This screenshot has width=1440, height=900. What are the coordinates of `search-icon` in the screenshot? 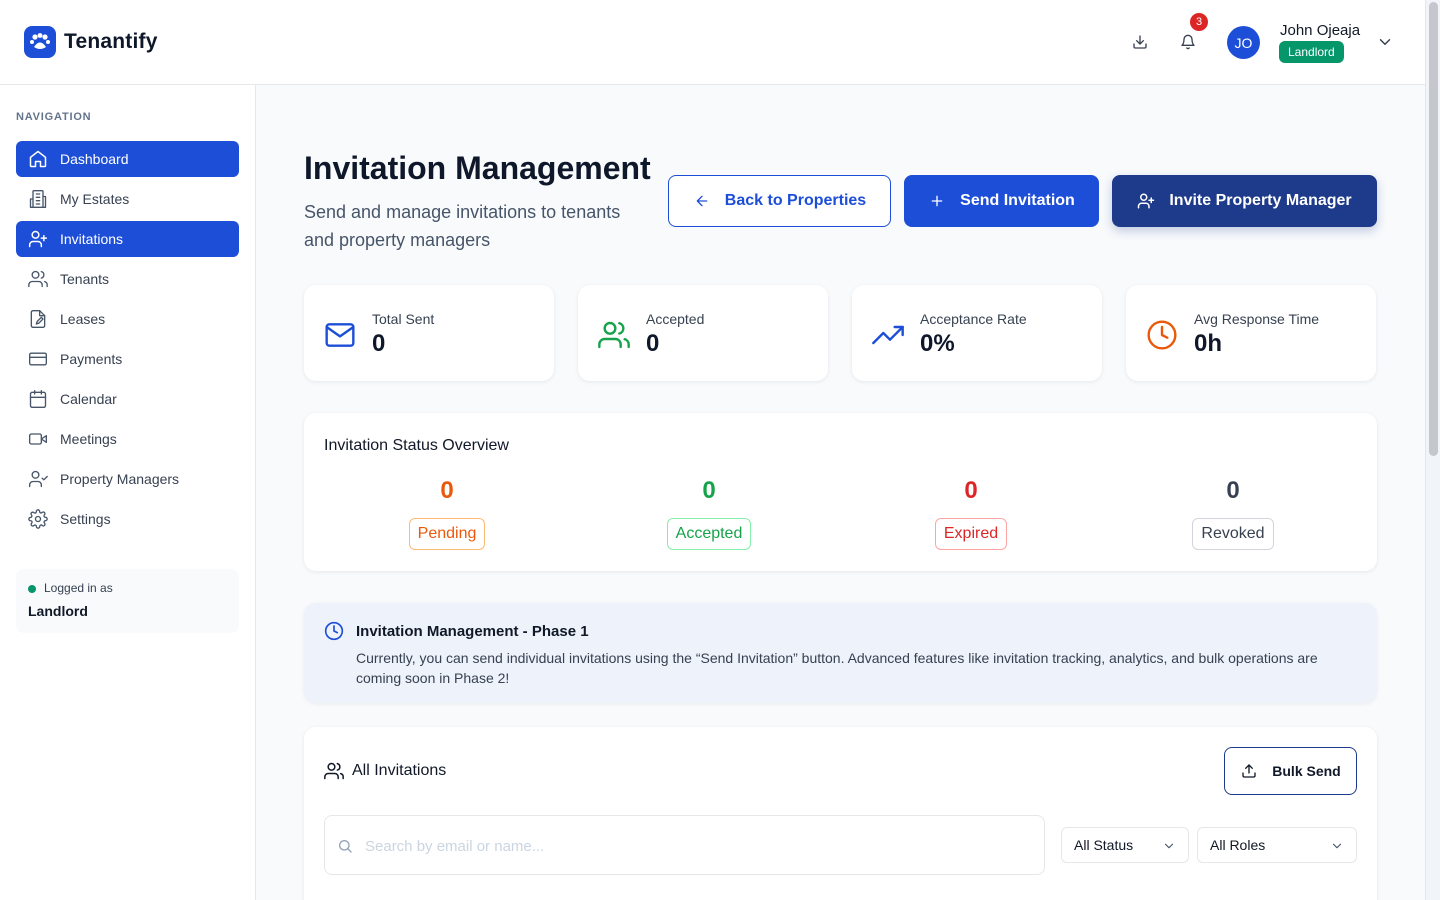 It's located at (345, 846).